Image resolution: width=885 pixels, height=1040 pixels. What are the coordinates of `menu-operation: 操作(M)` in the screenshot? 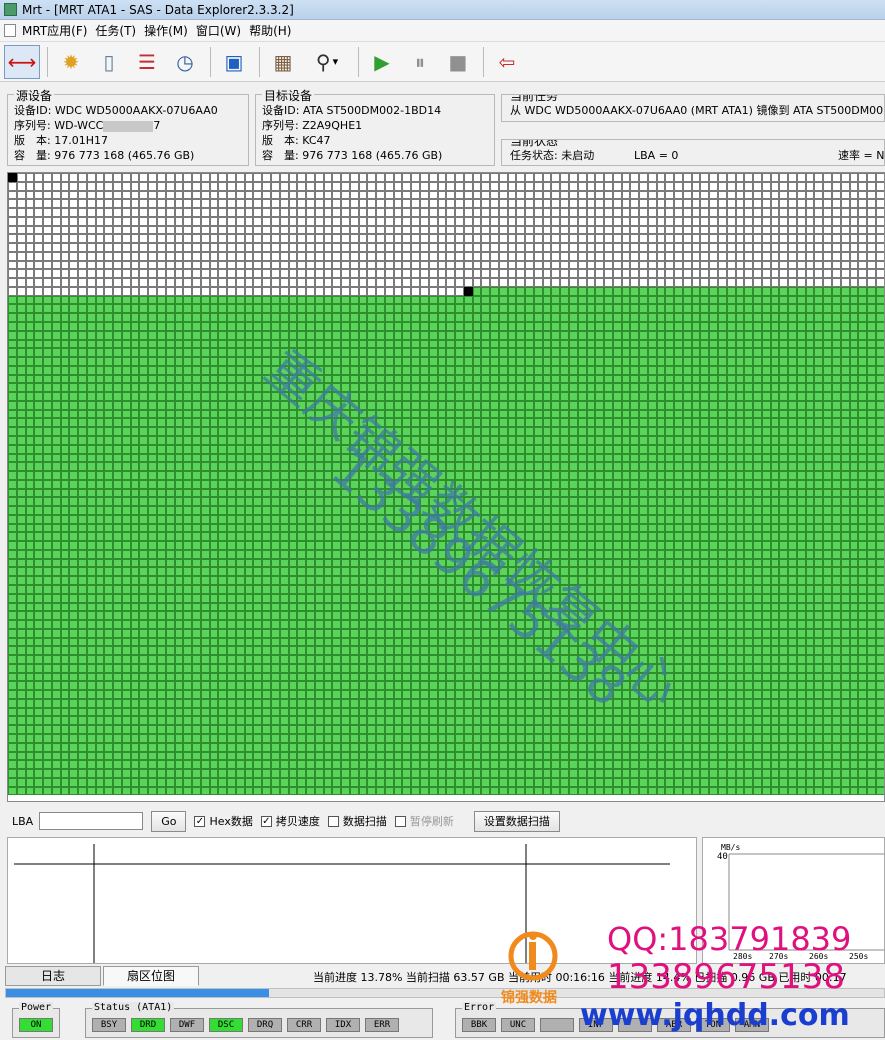 It's located at (170, 30).